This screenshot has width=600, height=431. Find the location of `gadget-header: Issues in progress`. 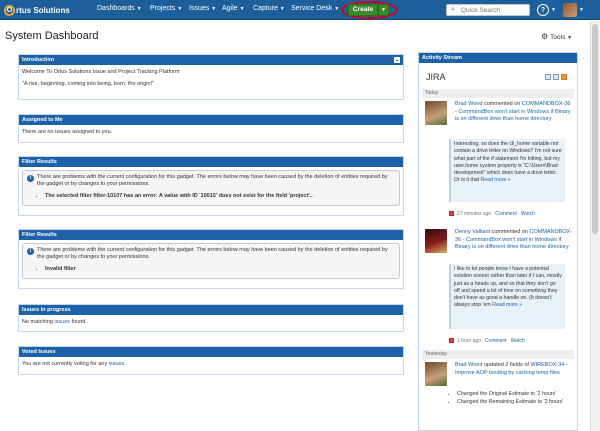

gadget-header: Issues in progress is located at coordinates (211, 310).